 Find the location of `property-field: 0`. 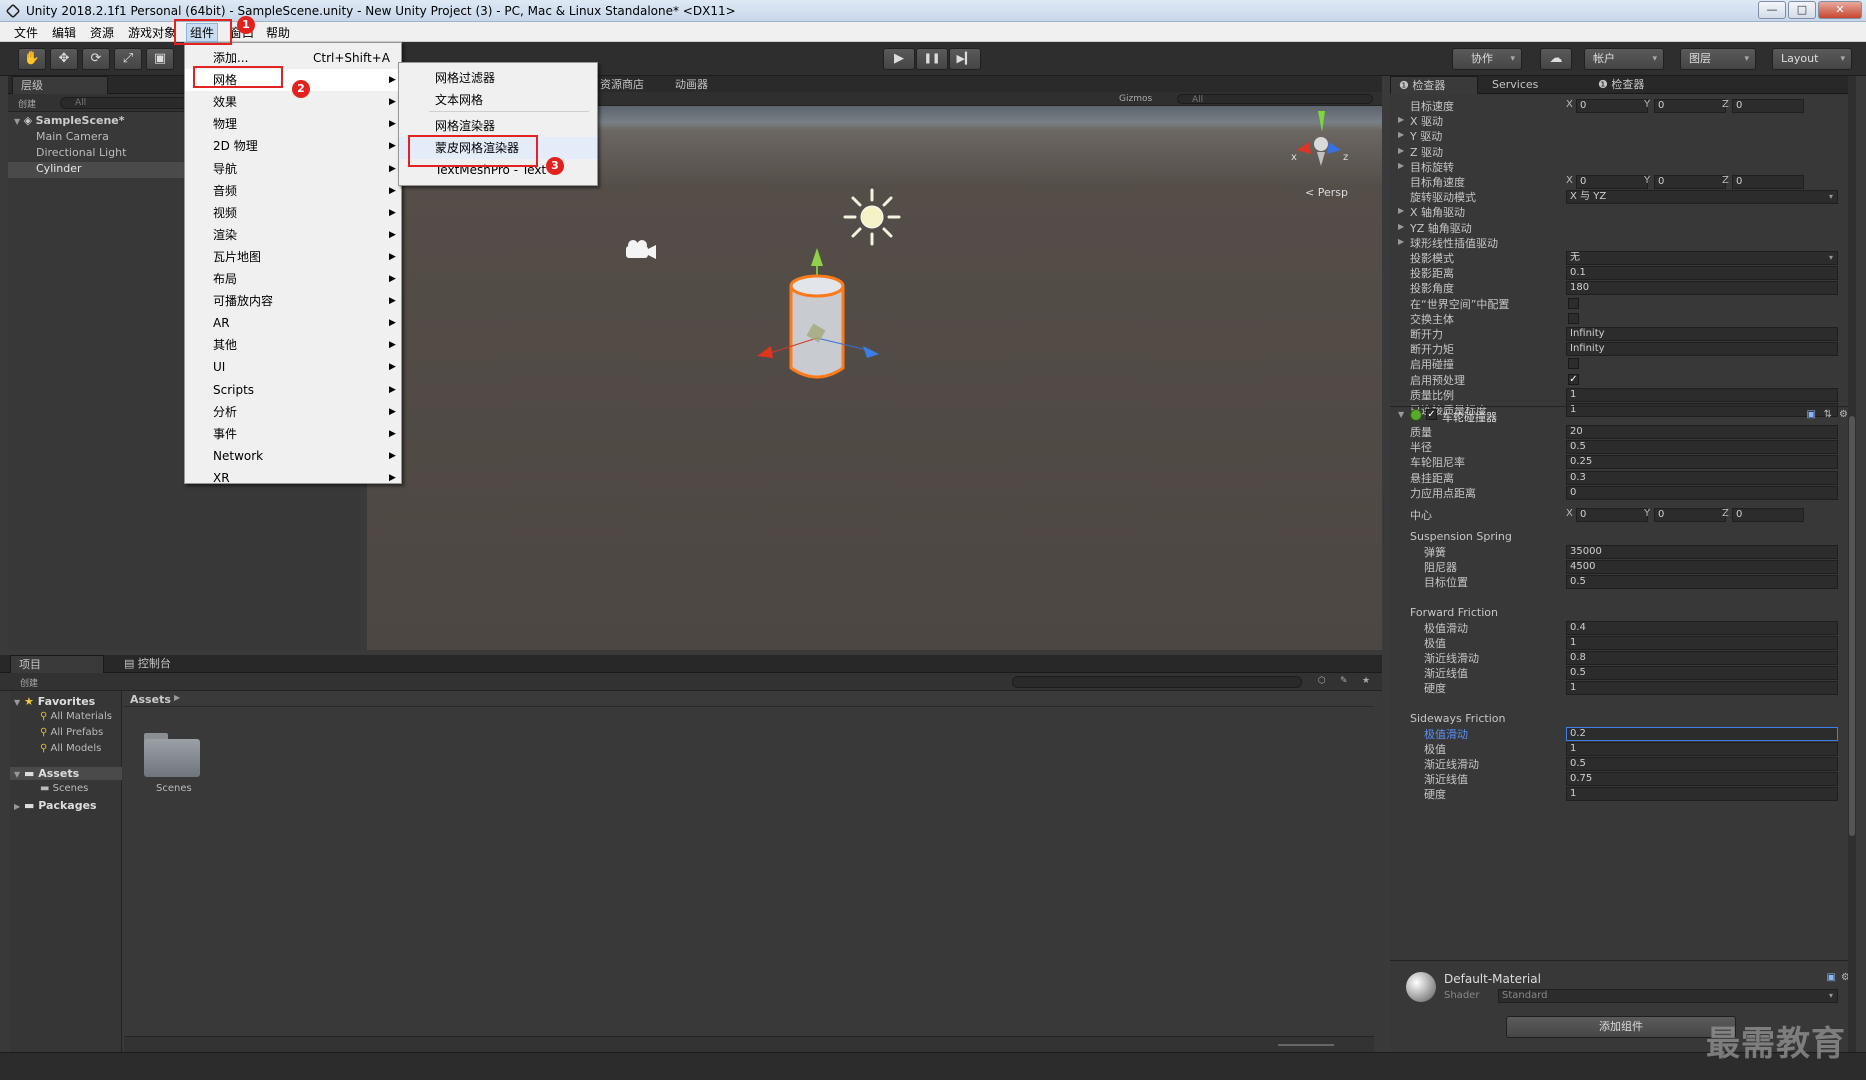

property-field: 0 is located at coordinates (1702, 492).